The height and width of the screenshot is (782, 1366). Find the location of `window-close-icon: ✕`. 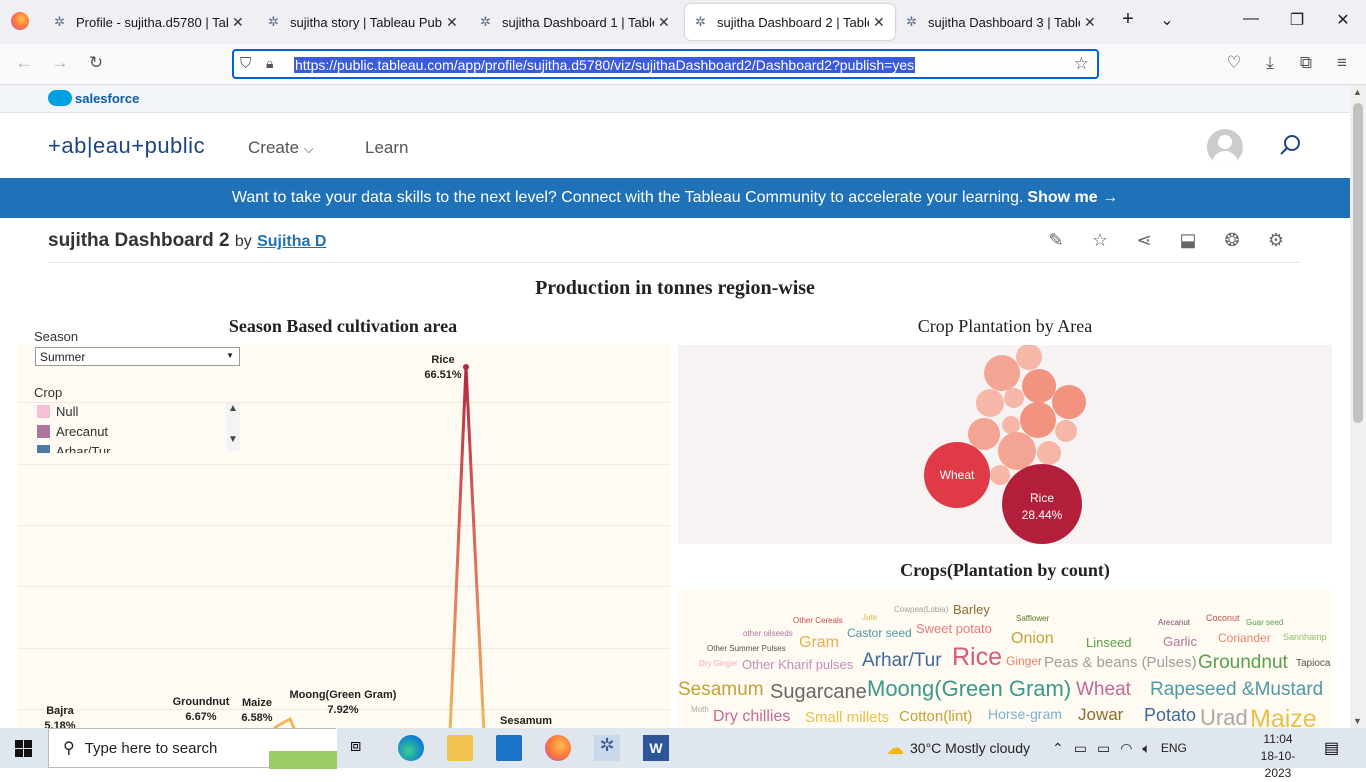

window-close-icon: ✕ is located at coordinates (1343, 20).